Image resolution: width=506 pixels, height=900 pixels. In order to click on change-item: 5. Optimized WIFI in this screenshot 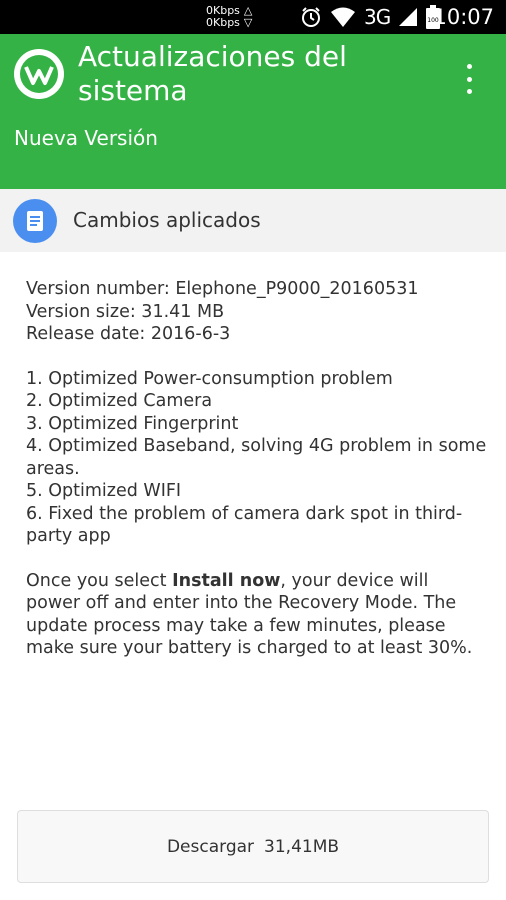, I will do `click(104, 491)`.